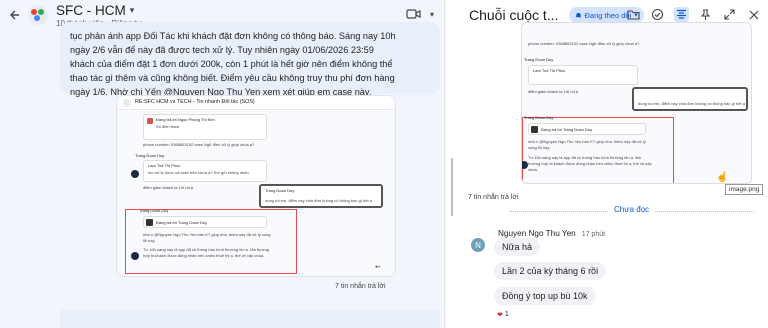  Describe the element at coordinates (132, 10) in the screenshot. I see `chevron-down-icon: ▾` at that location.